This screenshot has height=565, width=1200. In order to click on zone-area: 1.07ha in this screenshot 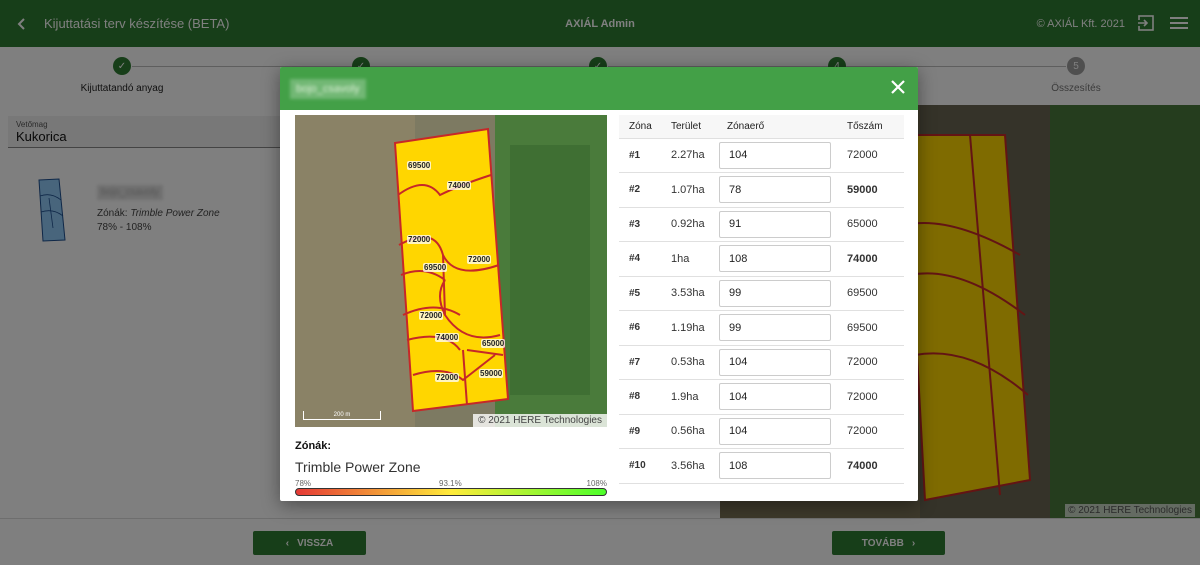, I will do `click(689, 190)`.